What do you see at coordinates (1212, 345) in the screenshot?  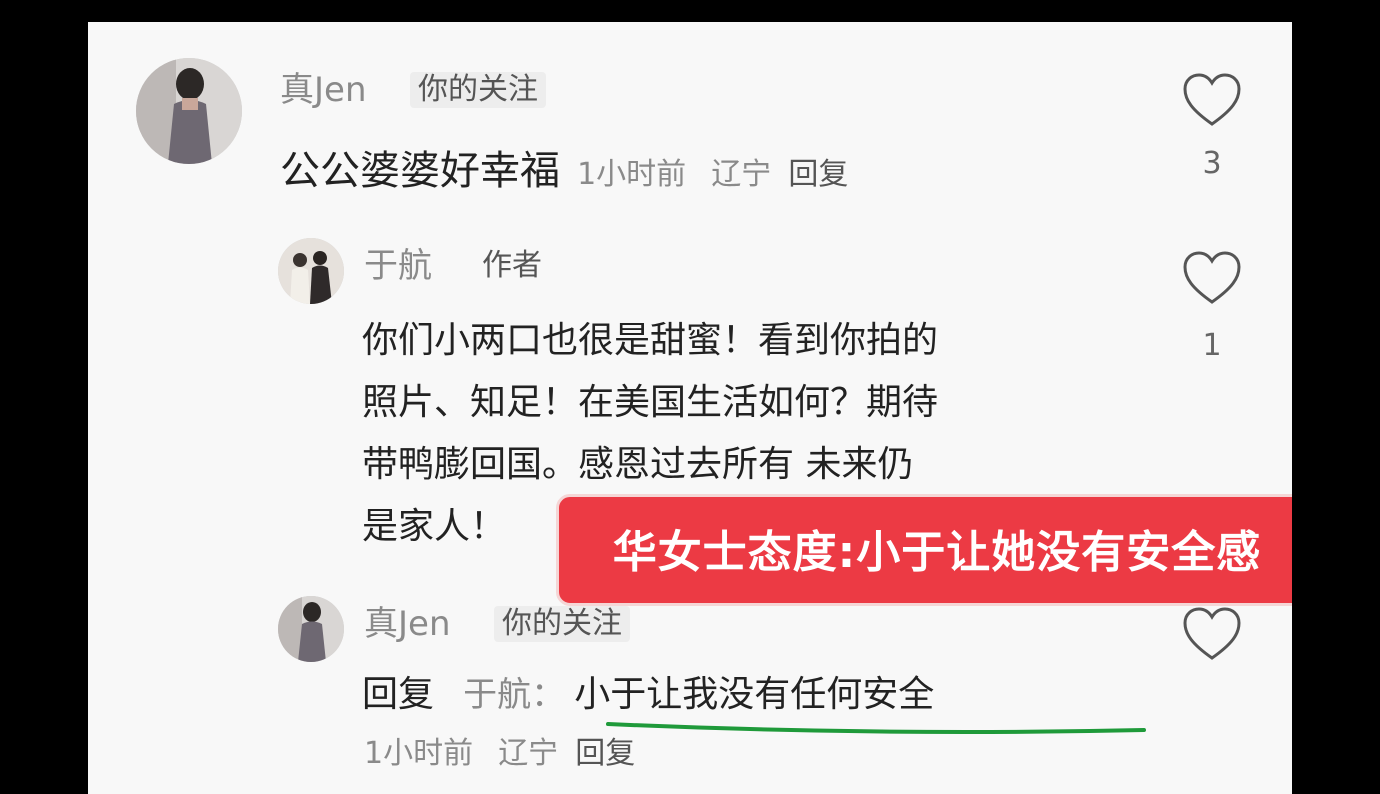 I see `like-count: 1` at bounding box center [1212, 345].